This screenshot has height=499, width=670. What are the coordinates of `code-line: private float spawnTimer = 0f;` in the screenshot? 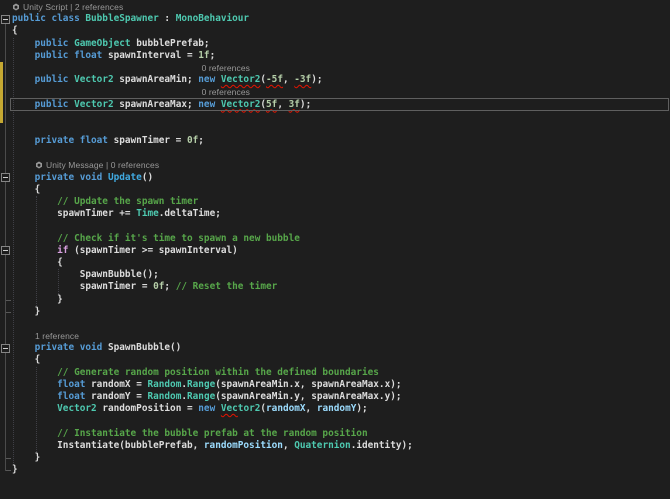 It's located at (335, 141).